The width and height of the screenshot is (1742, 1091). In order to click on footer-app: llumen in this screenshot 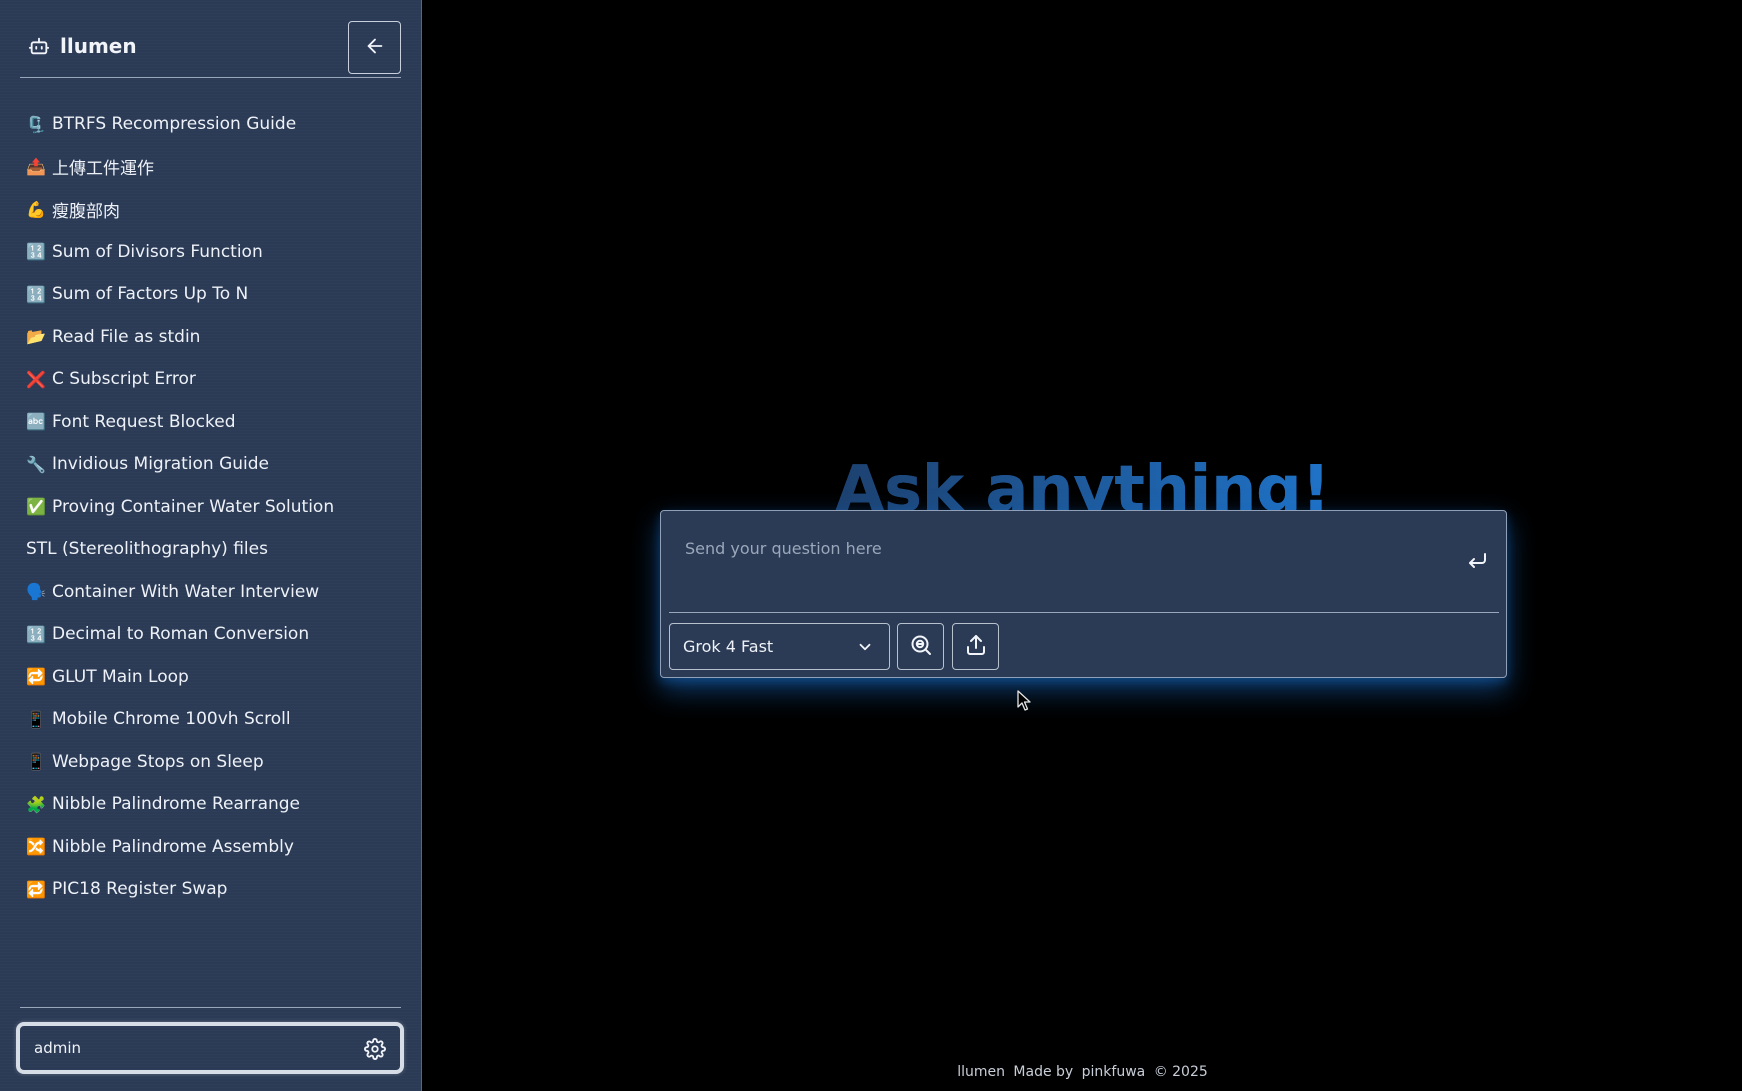, I will do `click(981, 1072)`.